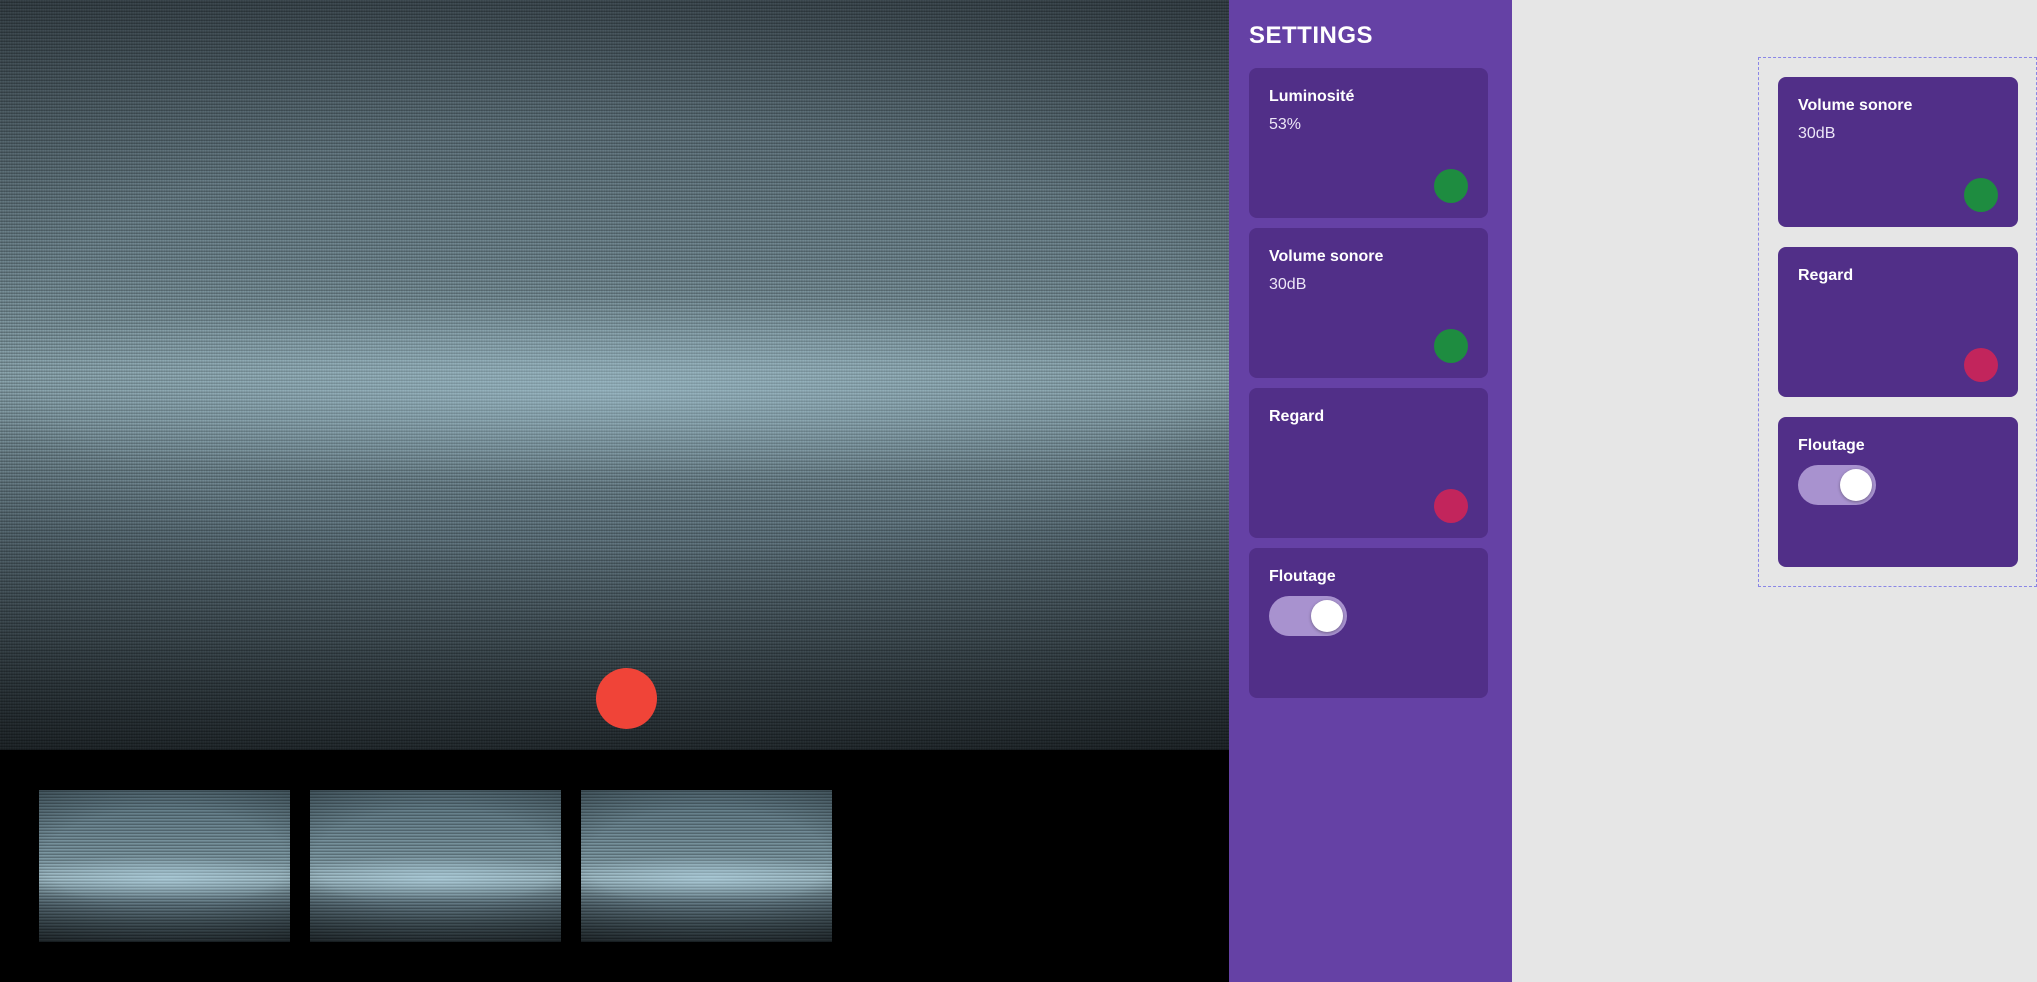 The image size is (2037, 982). I want to click on floating-settings-panel: Volume sonore 30dB Regard Floutage, so click(1897, 322).